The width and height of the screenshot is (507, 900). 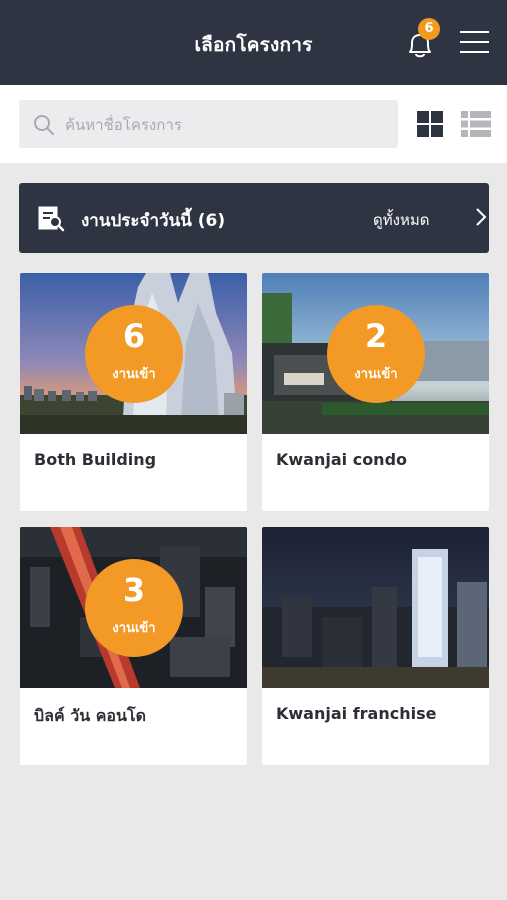 What do you see at coordinates (342, 459) in the screenshot?
I see `project-name: Kwanjai condo` at bounding box center [342, 459].